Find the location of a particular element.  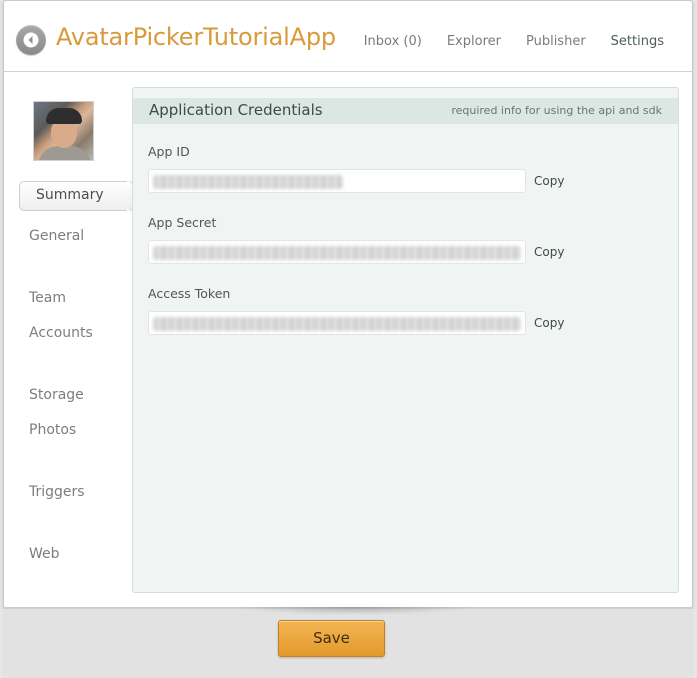

app-secret-label: App Secret is located at coordinates (182, 222).